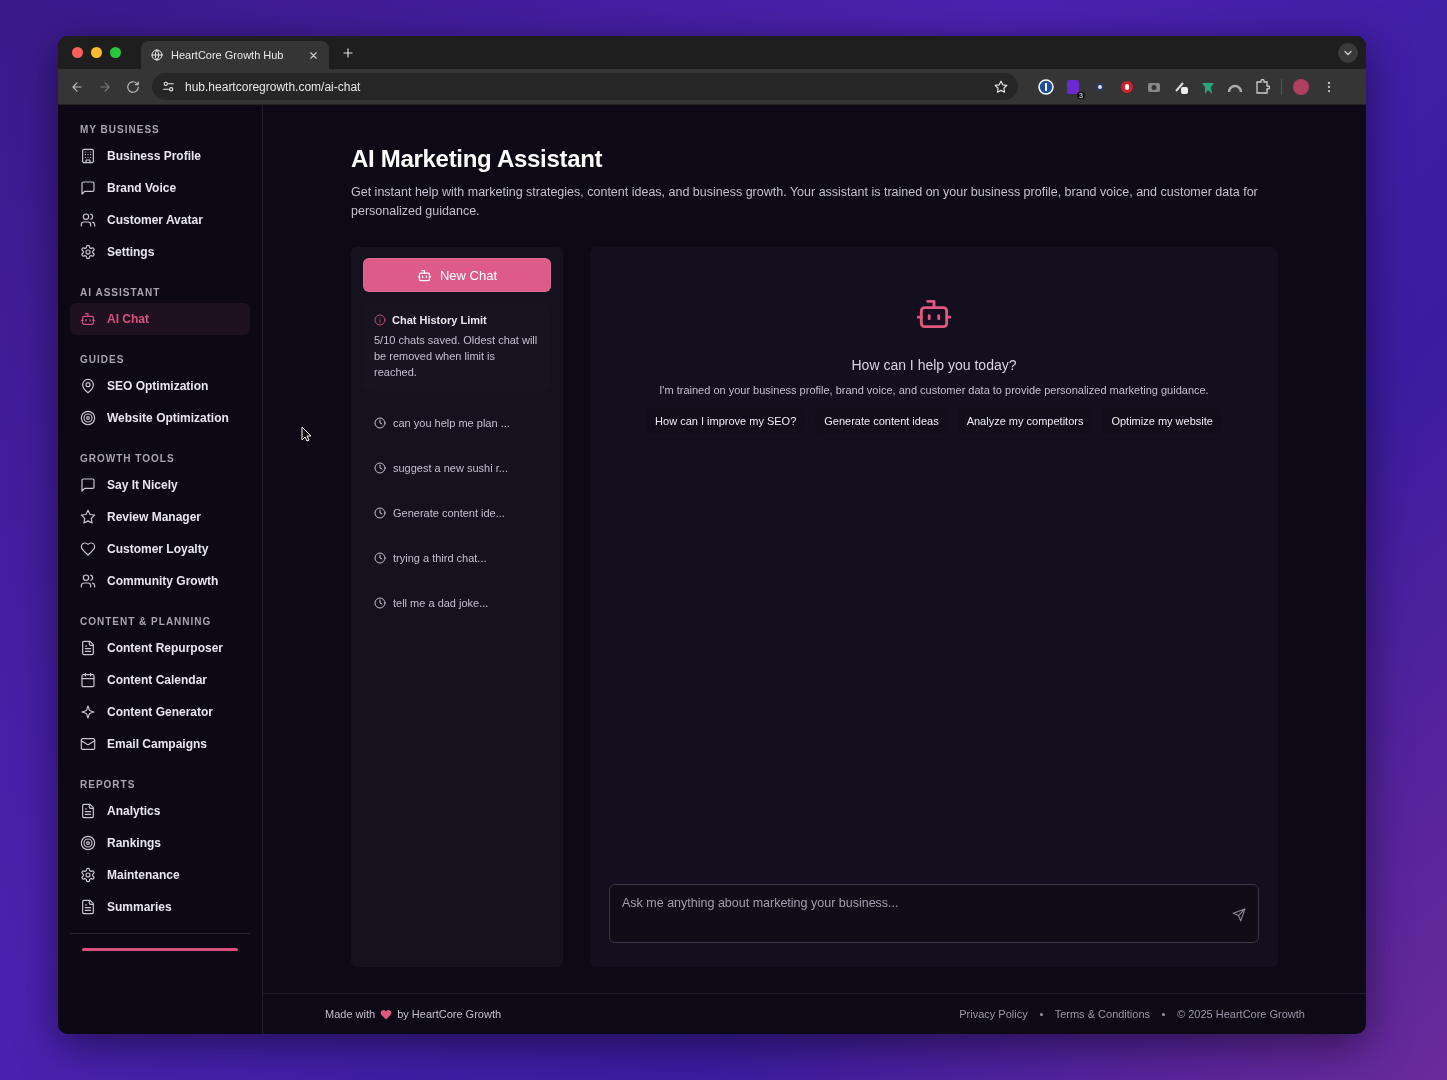  What do you see at coordinates (160, 907) in the screenshot?
I see `sidebar-item: Summaries` at bounding box center [160, 907].